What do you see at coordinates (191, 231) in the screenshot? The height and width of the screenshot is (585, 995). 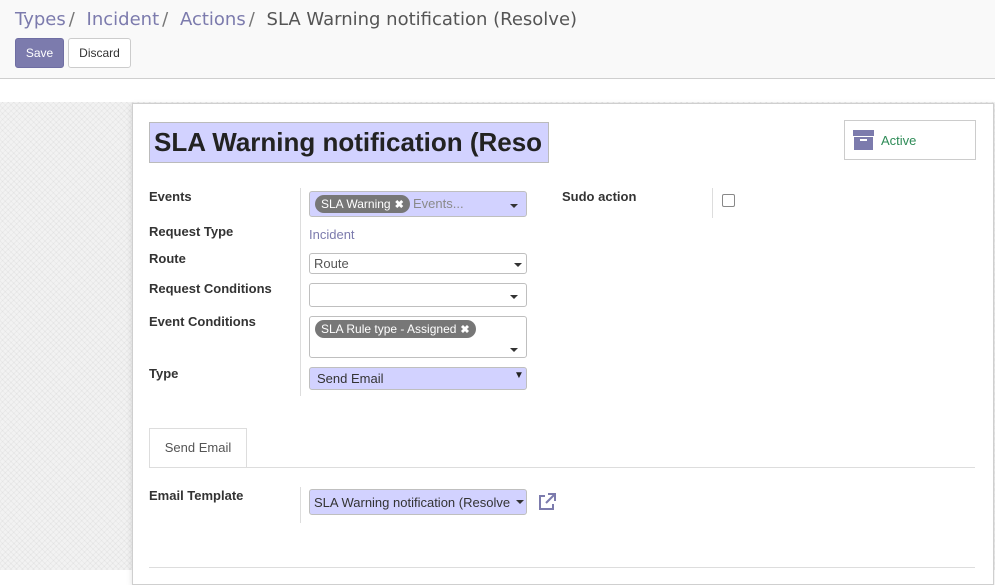 I see `request-type-label: Request Type` at bounding box center [191, 231].